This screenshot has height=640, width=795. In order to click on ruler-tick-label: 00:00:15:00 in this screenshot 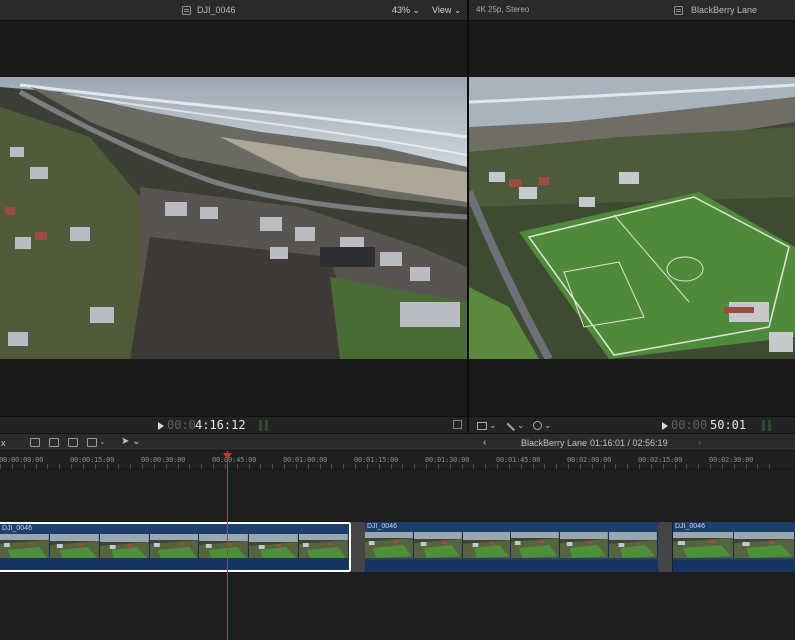, I will do `click(92, 460)`.